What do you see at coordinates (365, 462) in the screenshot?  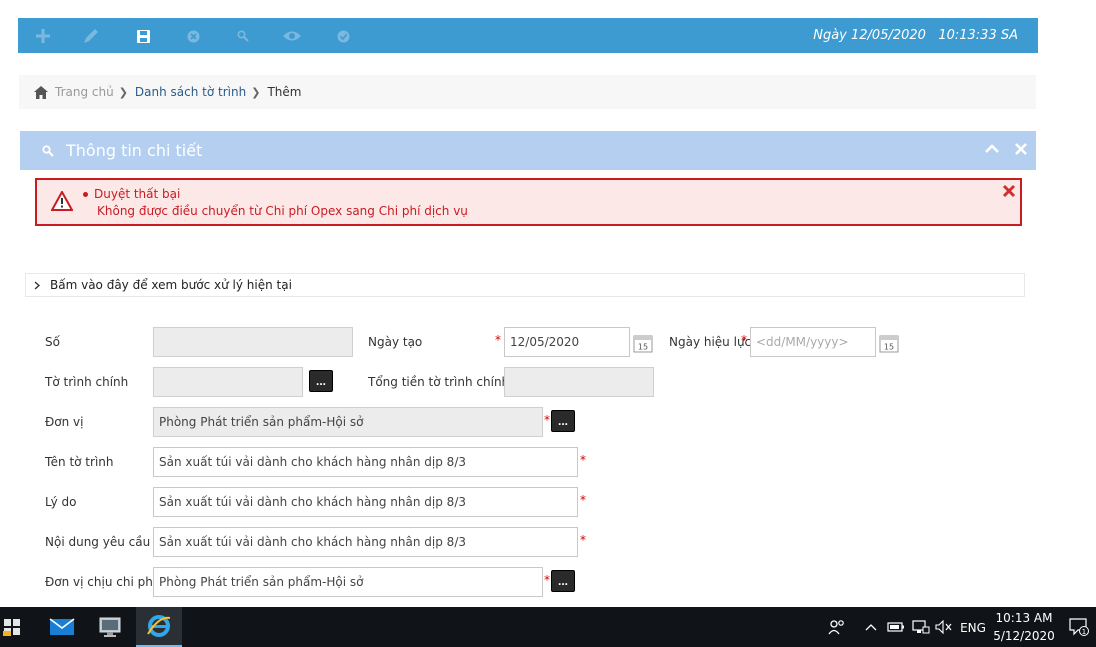 I see `ten-to-trinh-input` at bounding box center [365, 462].